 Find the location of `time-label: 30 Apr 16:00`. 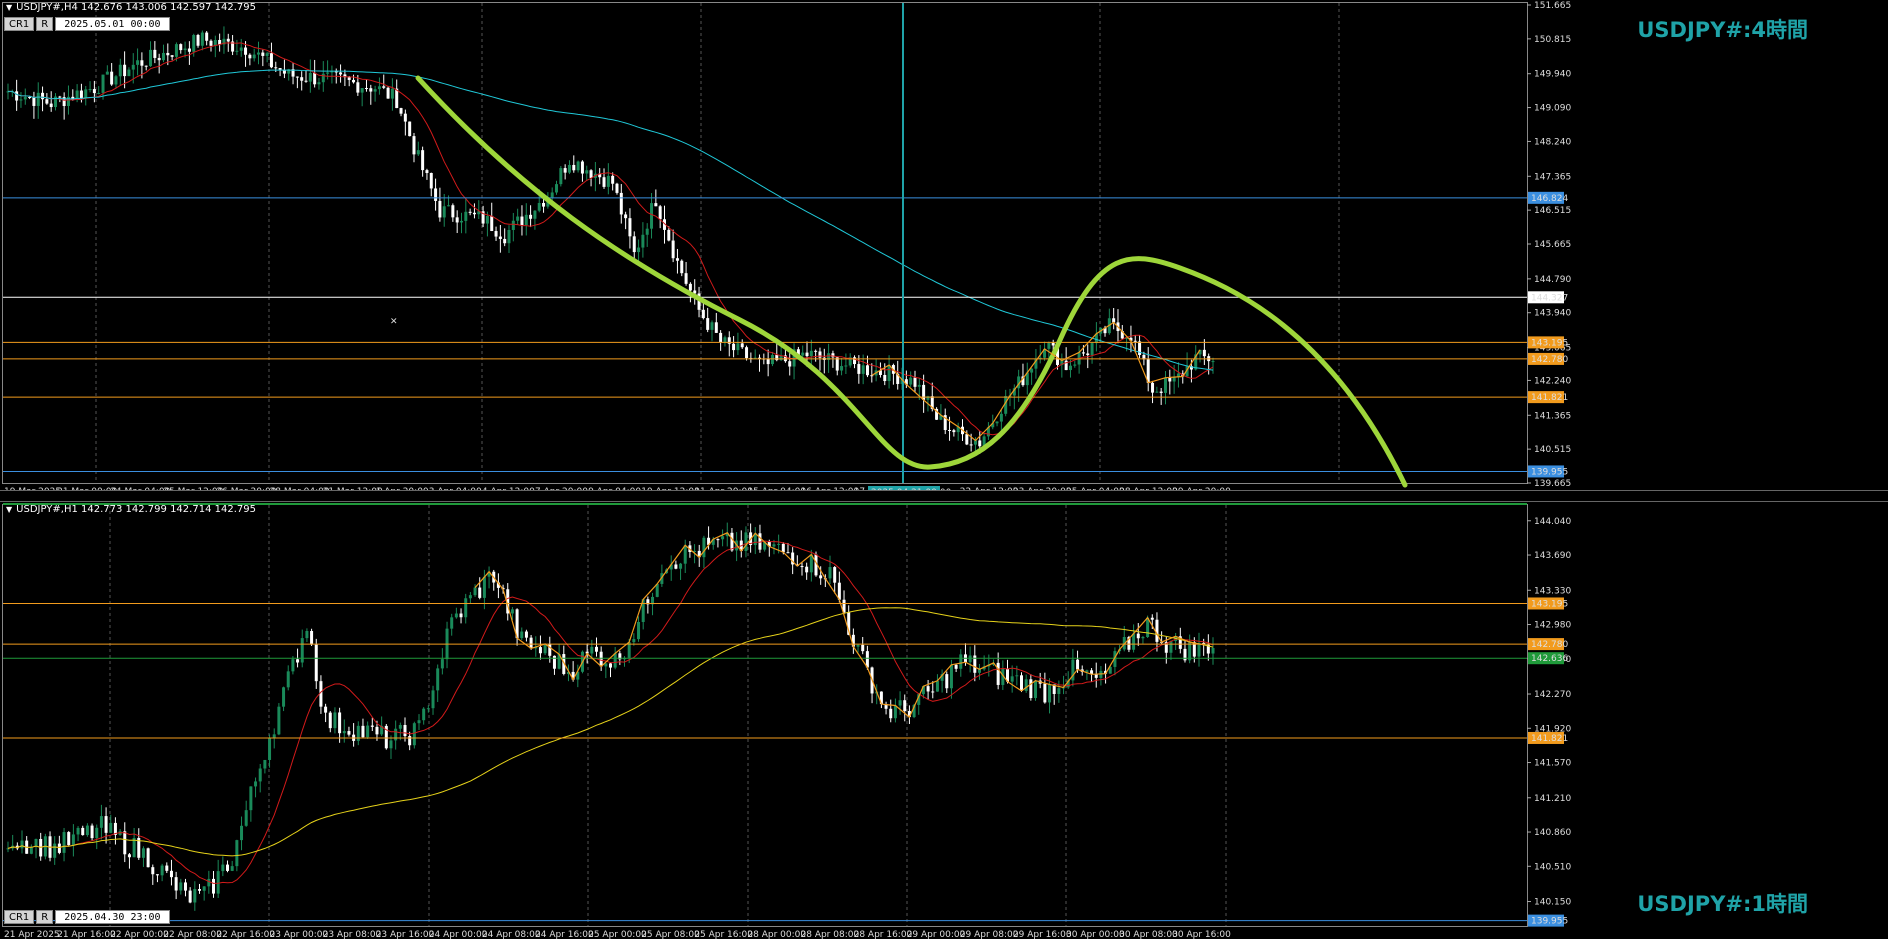

time-label: 30 Apr 16:00 is located at coordinates (1201, 934).